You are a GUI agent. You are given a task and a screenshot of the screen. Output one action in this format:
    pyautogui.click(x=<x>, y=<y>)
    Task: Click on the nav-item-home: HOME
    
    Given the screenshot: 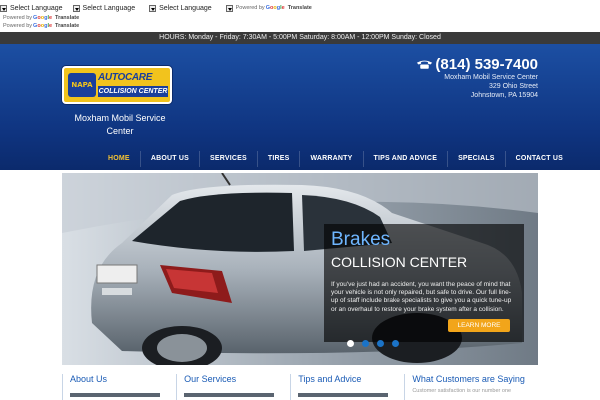 What is the action you would take?
    pyautogui.click(x=119, y=159)
    